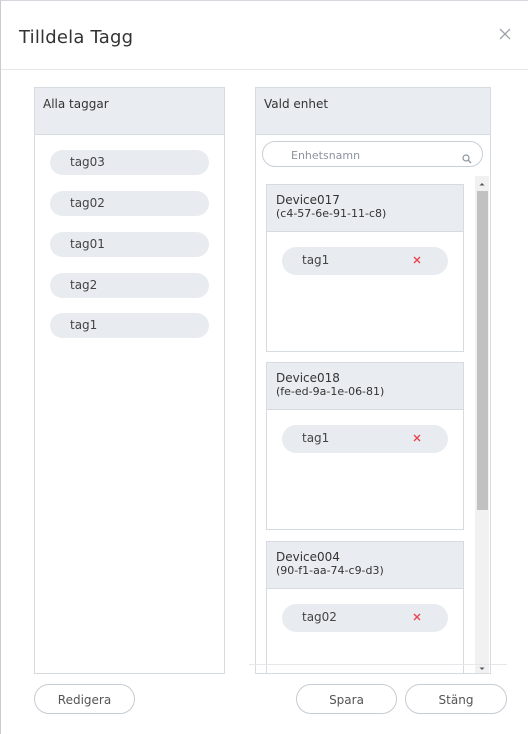 The width and height of the screenshot is (528, 734). Describe the element at coordinates (84, 699) in the screenshot. I see `edit-button: Redigera` at that location.